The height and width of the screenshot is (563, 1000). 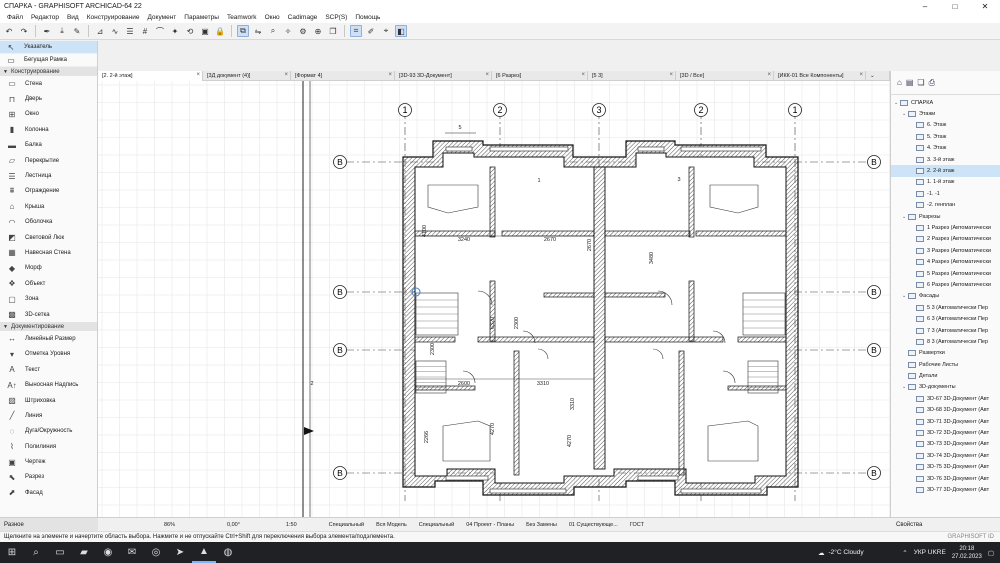 What do you see at coordinates (48, 477) in the screenshot?
I see `tool-item: ⬉ Разрез` at bounding box center [48, 477].